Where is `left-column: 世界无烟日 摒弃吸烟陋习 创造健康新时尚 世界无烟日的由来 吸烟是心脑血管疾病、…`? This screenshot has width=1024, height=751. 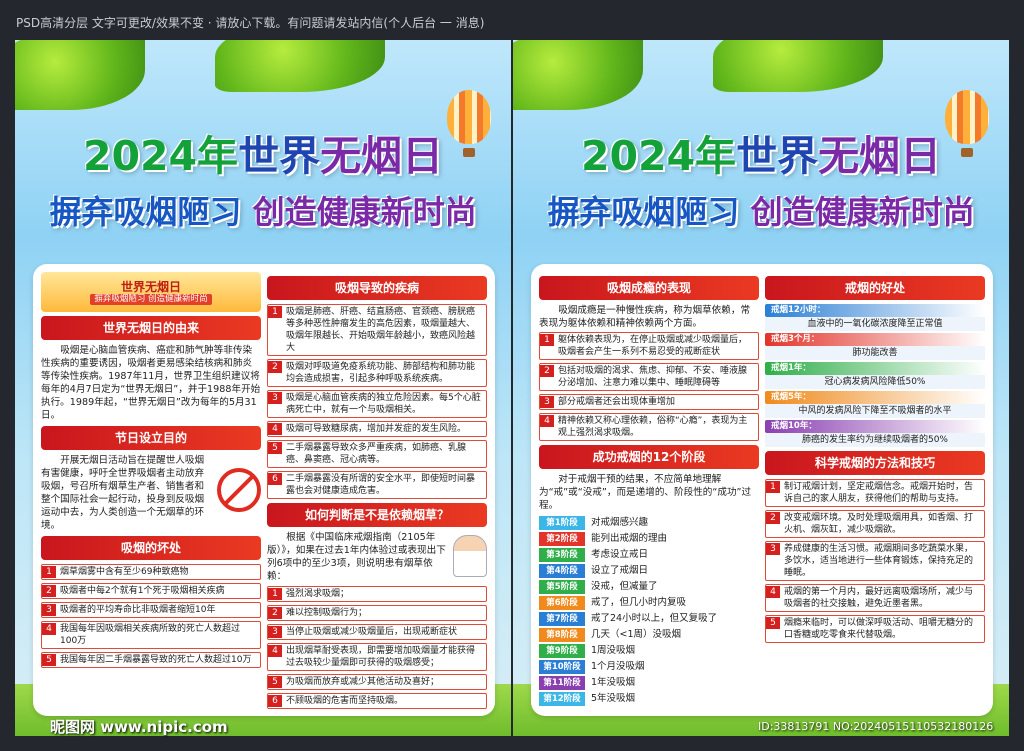 left-column: 世界无烟日 摒弃吸烟陋习 创造健康新时尚 世界无烟日的由来 吸烟是心脑血管疾病、… is located at coordinates (151, 471).